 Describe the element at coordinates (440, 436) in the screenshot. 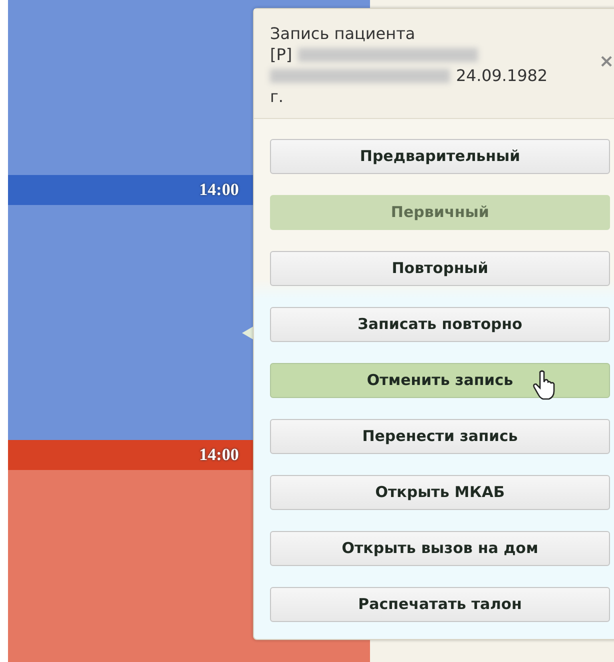

I see `action-button: Перенести запись` at that location.